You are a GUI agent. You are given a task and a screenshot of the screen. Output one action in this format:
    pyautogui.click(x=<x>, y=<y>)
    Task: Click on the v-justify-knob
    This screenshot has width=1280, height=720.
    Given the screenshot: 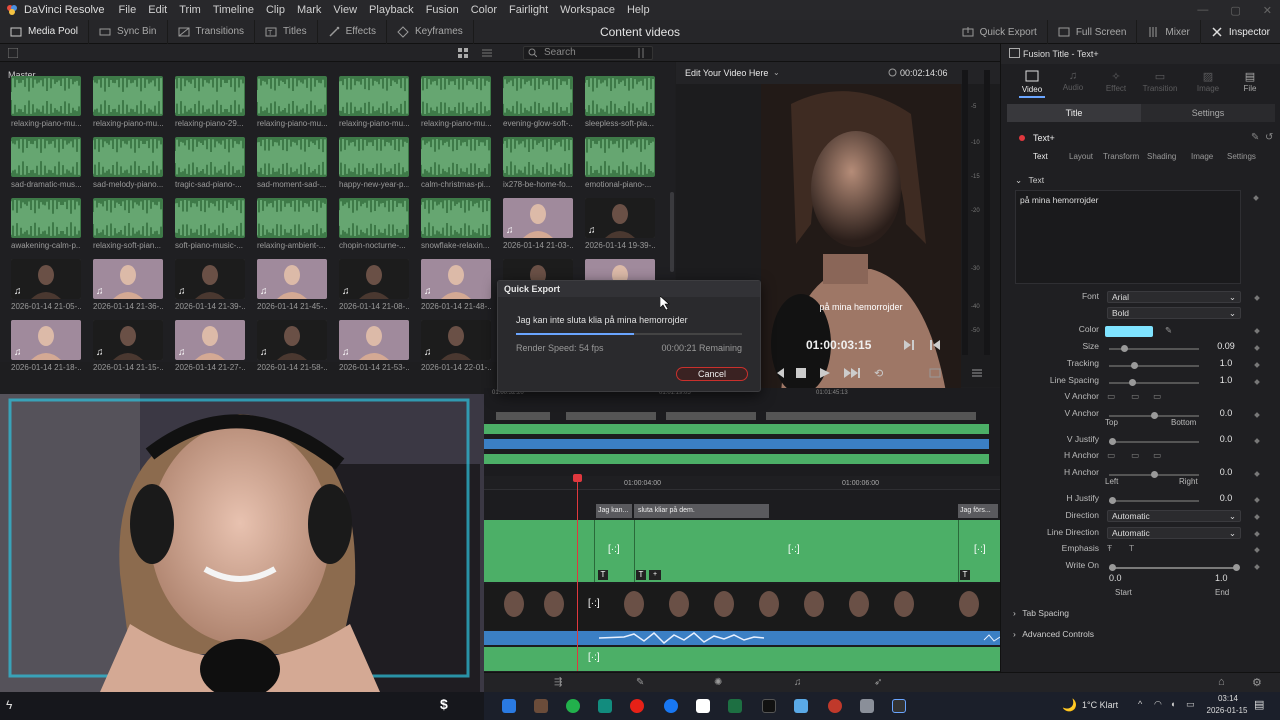 What is the action you would take?
    pyautogui.click(x=1112, y=441)
    